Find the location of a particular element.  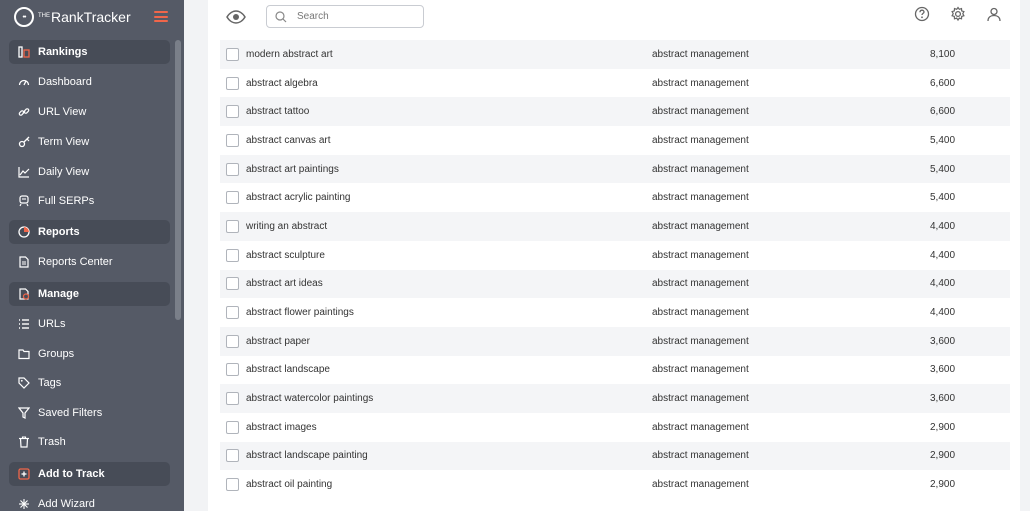

sidebar-item-saved-filters: Saved Filters is located at coordinates (89, 413).